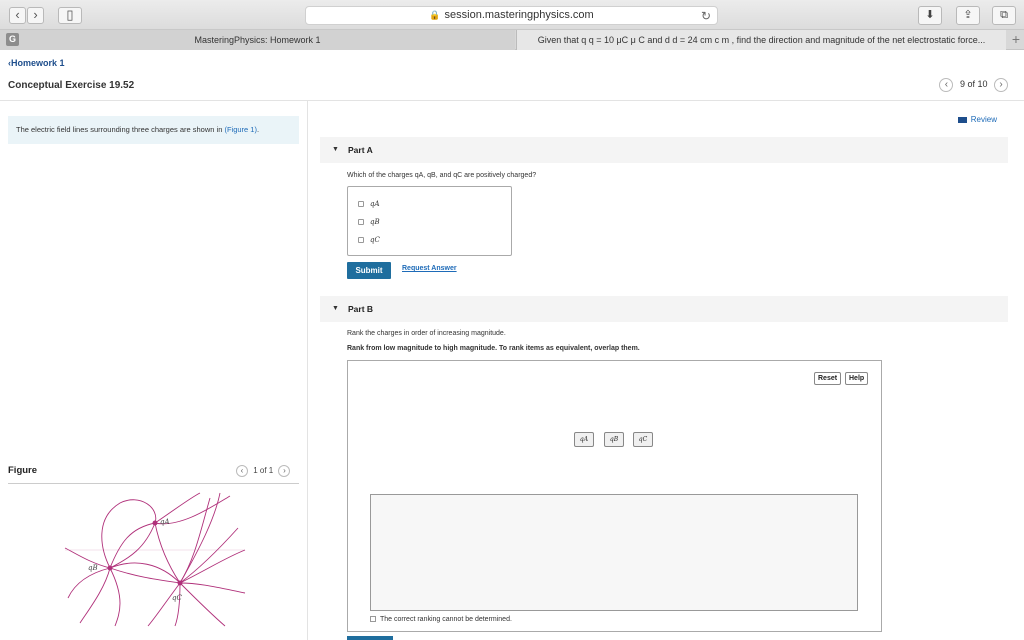 Image resolution: width=1024 pixels, height=640 pixels. What do you see at coordinates (519, 15) in the screenshot?
I see `url-text: session.masteringphysics.com` at bounding box center [519, 15].